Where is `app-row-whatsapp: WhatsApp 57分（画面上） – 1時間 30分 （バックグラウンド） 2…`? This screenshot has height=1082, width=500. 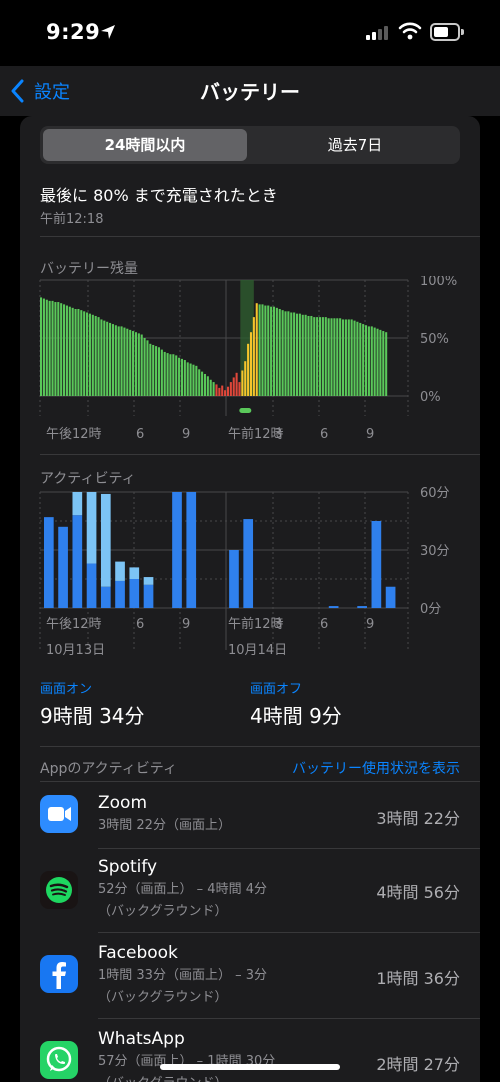 app-row-whatsapp: WhatsApp 57分（画面上） – 1時間 30分 （バックグラウンド） 2… is located at coordinates (250, 1050).